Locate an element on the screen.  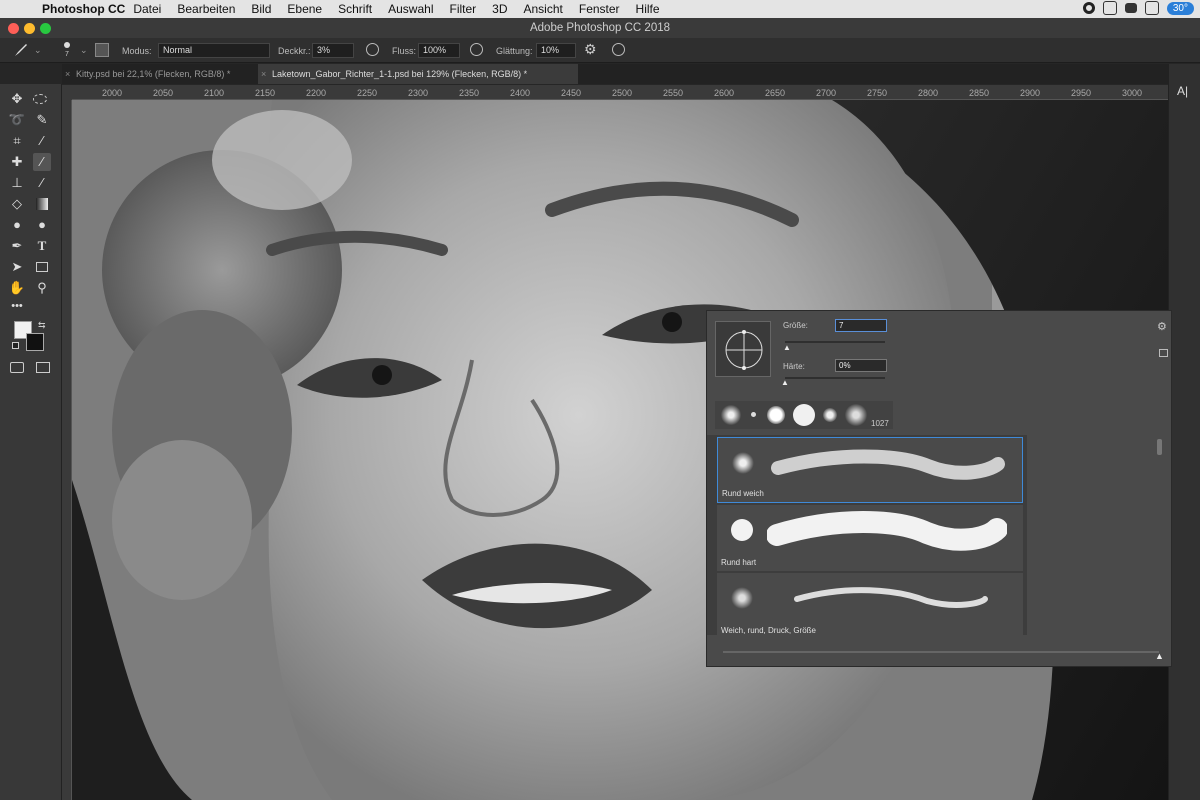
airbrush-icon is located at coordinates (476, 49).